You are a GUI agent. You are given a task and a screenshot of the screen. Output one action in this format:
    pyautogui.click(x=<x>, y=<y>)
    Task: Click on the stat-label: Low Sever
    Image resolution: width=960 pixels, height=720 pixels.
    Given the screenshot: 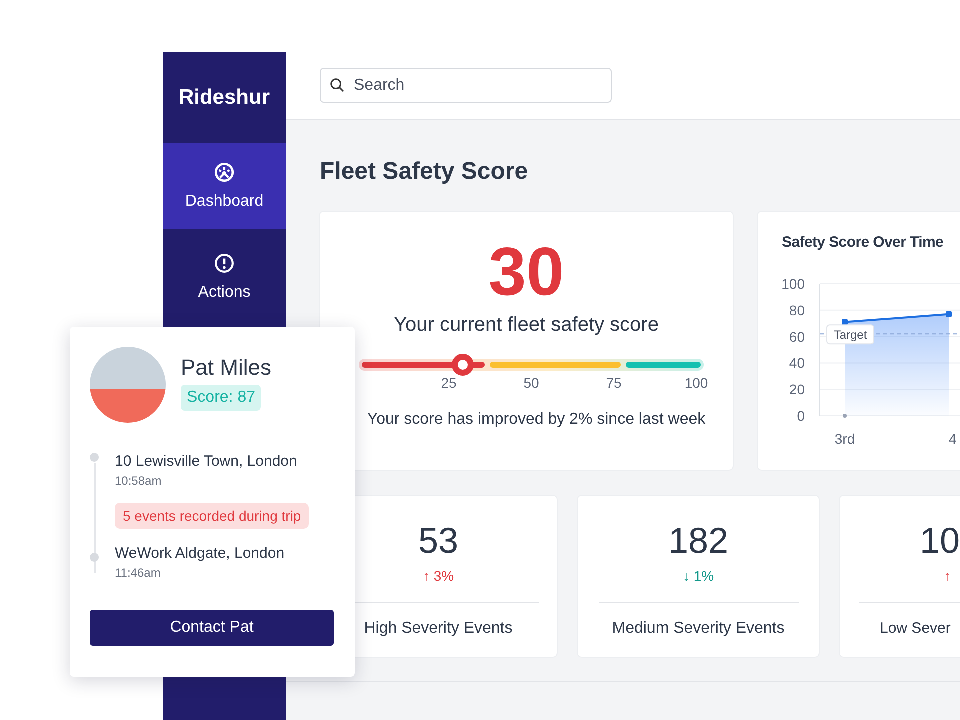 What is the action you would take?
    pyautogui.click(x=915, y=628)
    